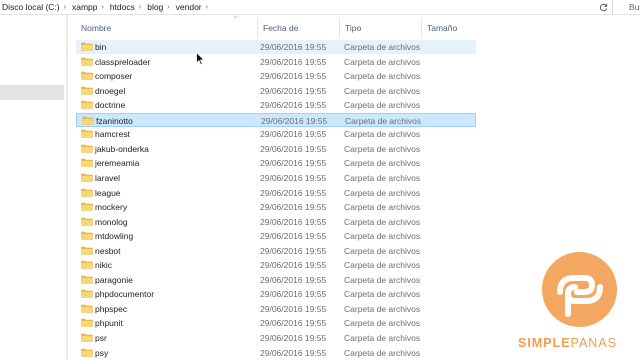  Describe the element at coordinates (32, 92) in the screenshot. I see `nav-selected-item` at that location.